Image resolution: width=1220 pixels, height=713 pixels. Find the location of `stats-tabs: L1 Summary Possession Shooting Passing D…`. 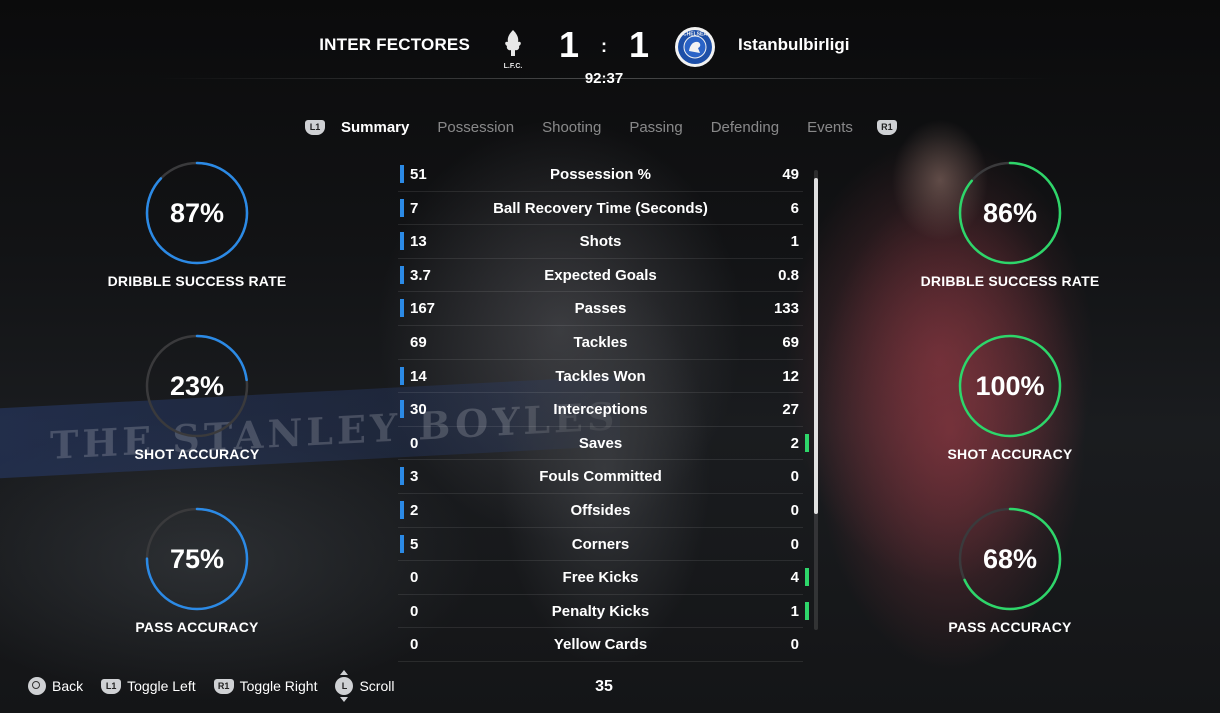

stats-tabs: L1 Summary Possession Shooting Passing D… is located at coordinates (601, 127).